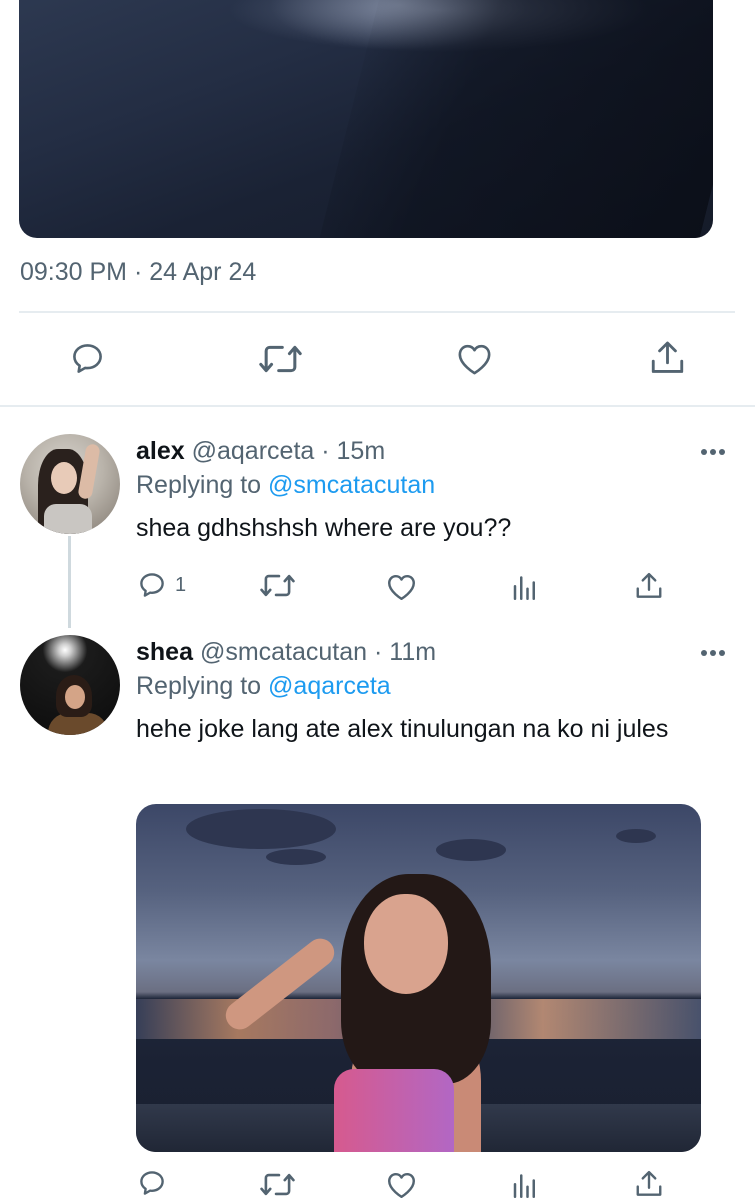 Image resolution: width=755 pixels, height=1200 pixels. Describe the element at coordinates (68, 519) in the screenshot. I see `avatar-top` at that location.